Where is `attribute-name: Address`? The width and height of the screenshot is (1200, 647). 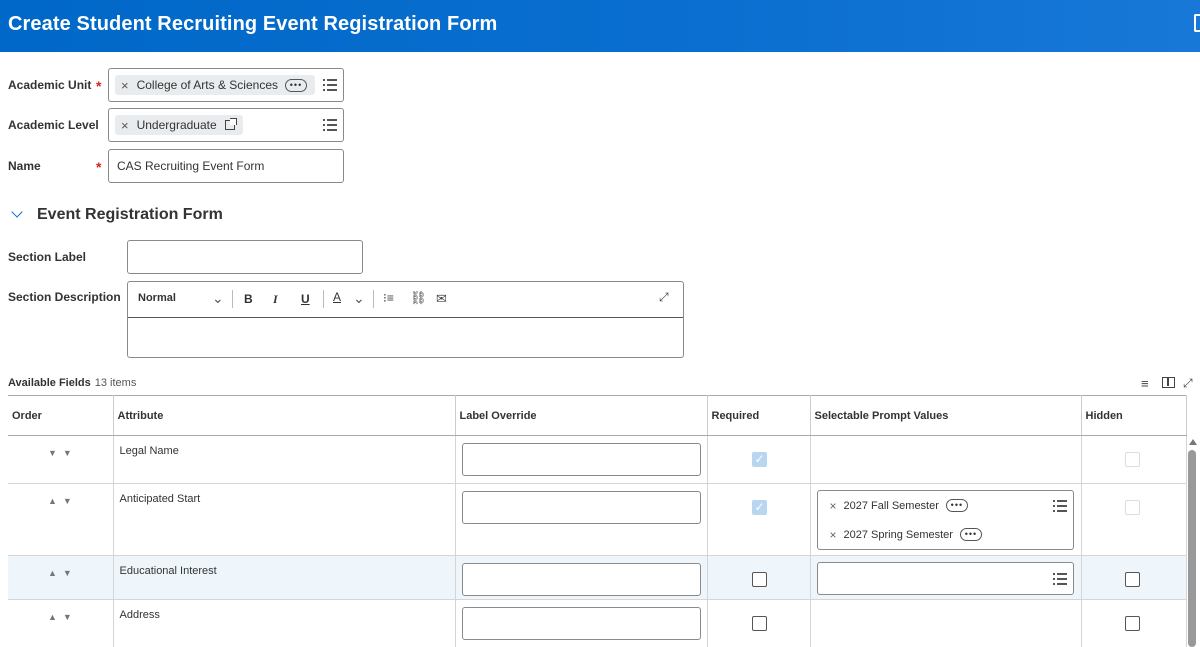
attribute-name: Address is located at coordinates (139, 615).